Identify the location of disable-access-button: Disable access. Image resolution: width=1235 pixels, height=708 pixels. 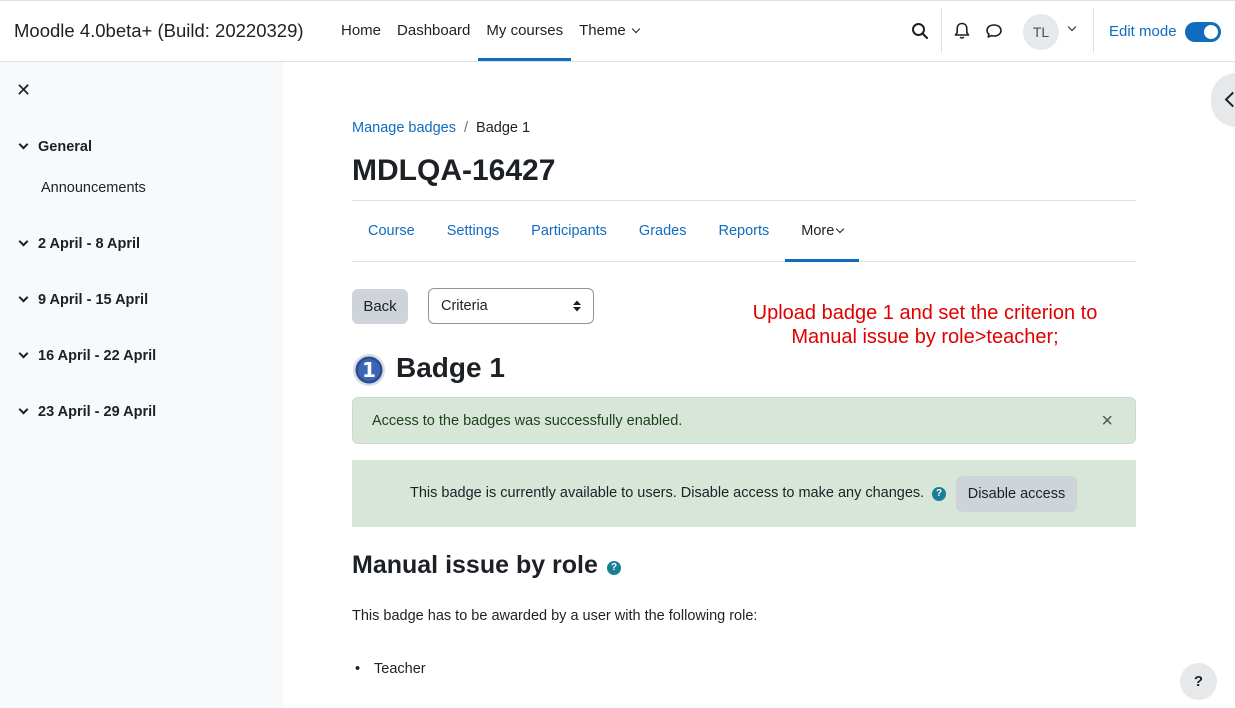
(1016, 494).